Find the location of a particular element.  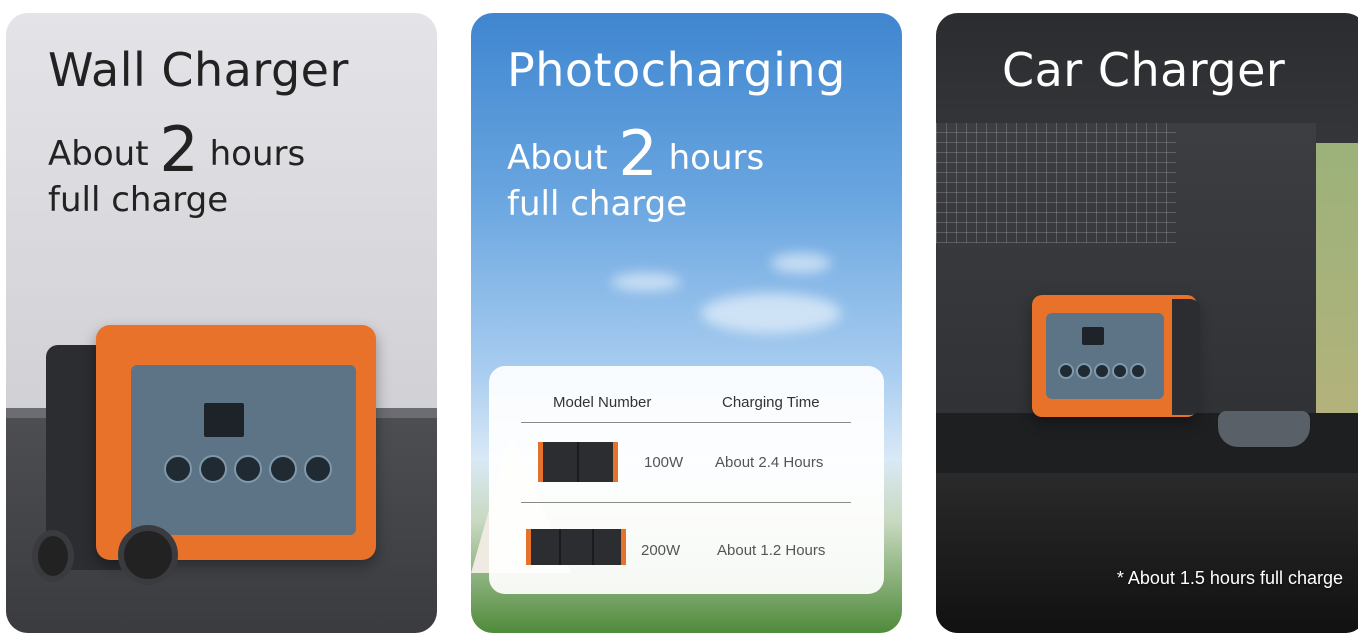

card-title: Car Charger is located at coordinates (1144, 70).